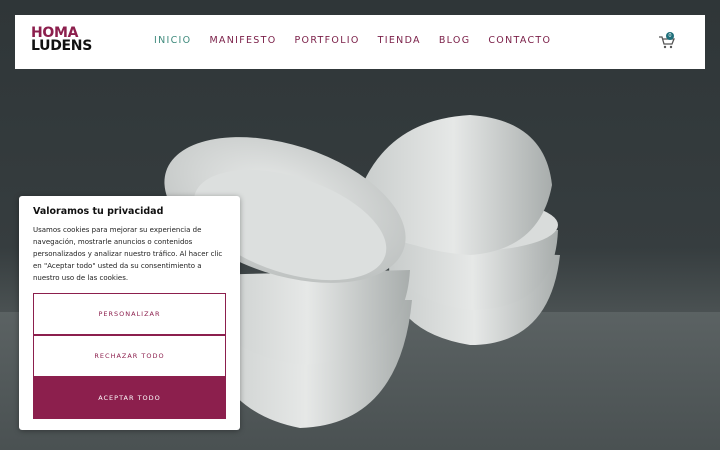 Image resolution: width=720 pixels, height=450 pixels. I want to click on accept-all-button: ACEPTAR TODO, so click(129, 398).